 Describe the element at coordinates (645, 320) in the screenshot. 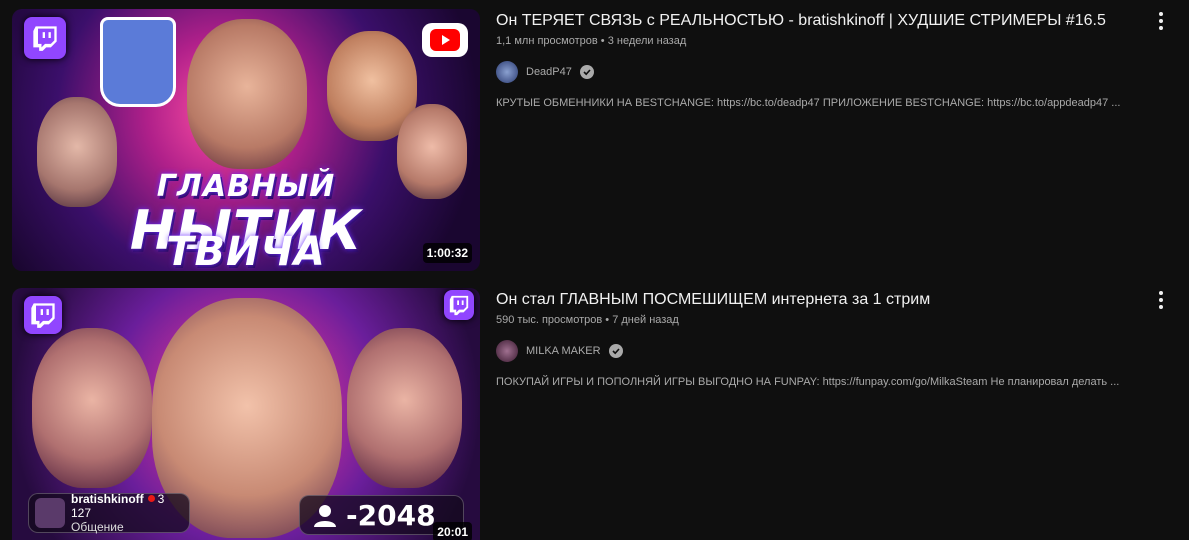

I see `upload-age: 7 дней назад` at that location.